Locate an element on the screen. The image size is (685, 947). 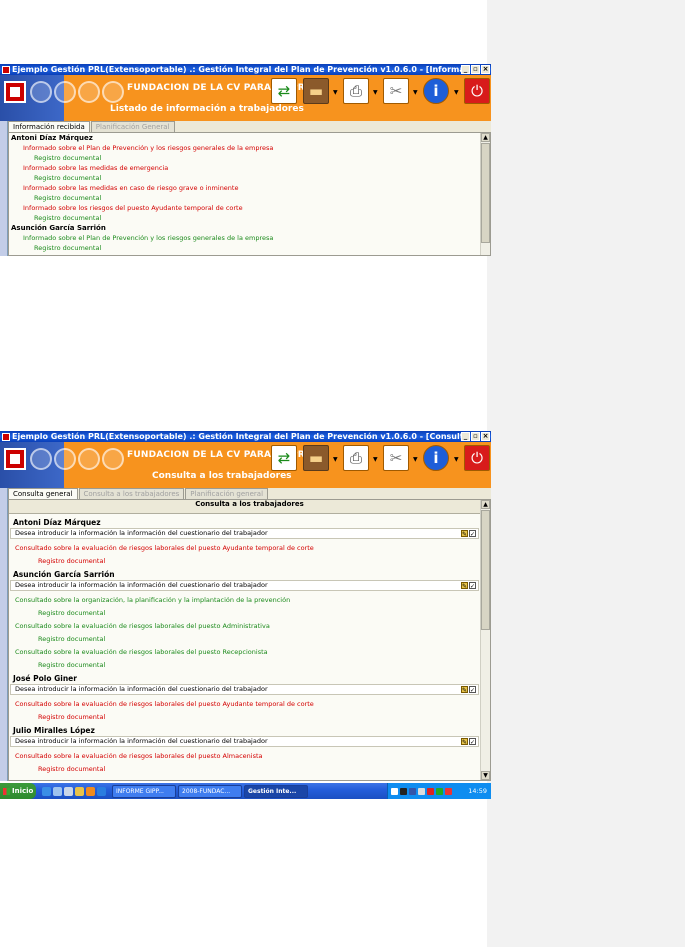
tab-informacion-recibida: Información recibida is located at coordinates (49, 126).